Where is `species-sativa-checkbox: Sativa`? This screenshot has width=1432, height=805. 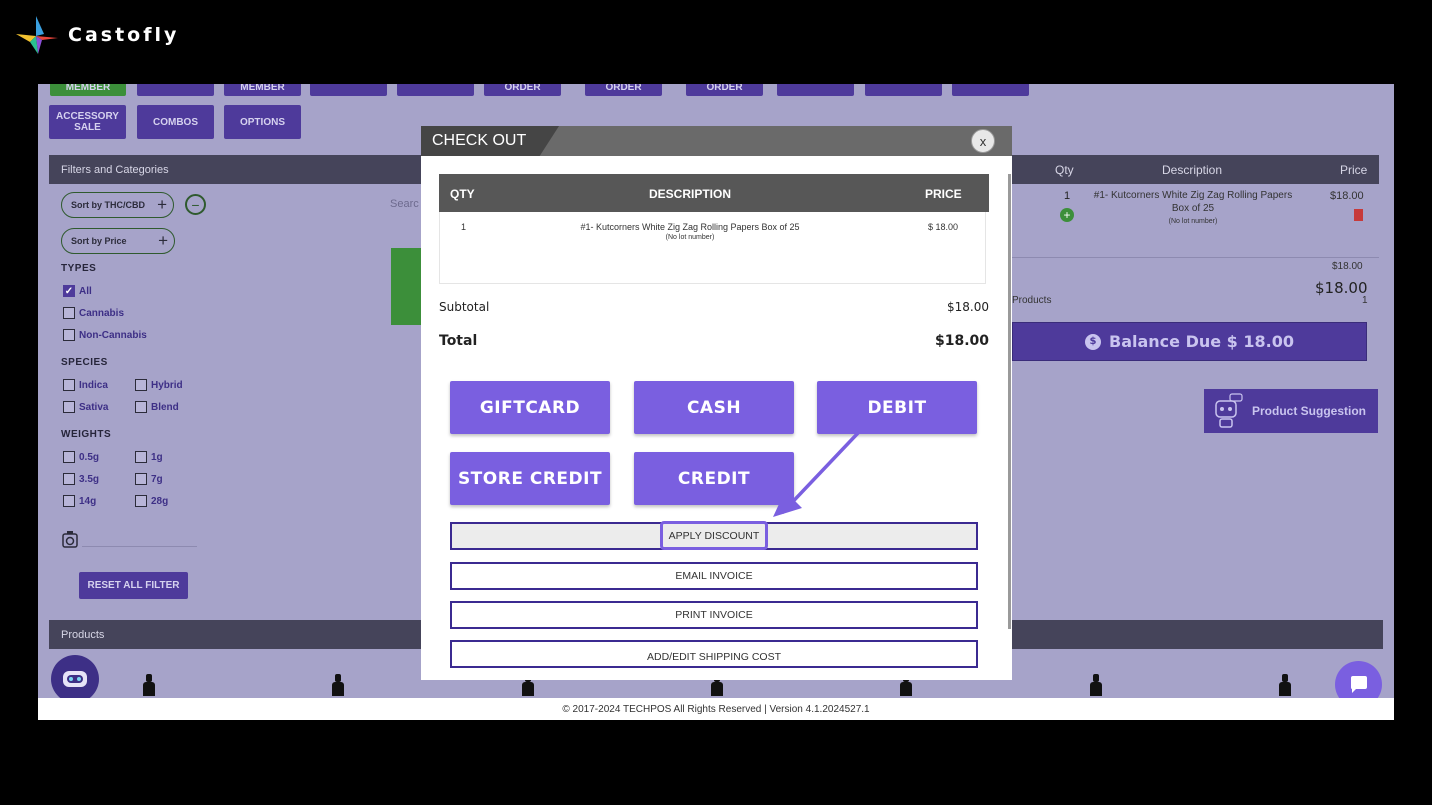 species-sativa-checkbox: Sativa is located at coordinates (85, 407).